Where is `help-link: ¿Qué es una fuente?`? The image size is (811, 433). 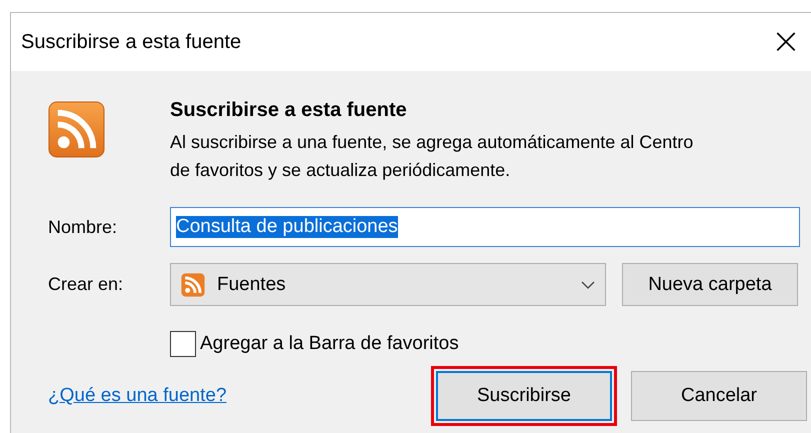 help-link: ¿Qué es una fuente? is located at coordinates (239, 396).